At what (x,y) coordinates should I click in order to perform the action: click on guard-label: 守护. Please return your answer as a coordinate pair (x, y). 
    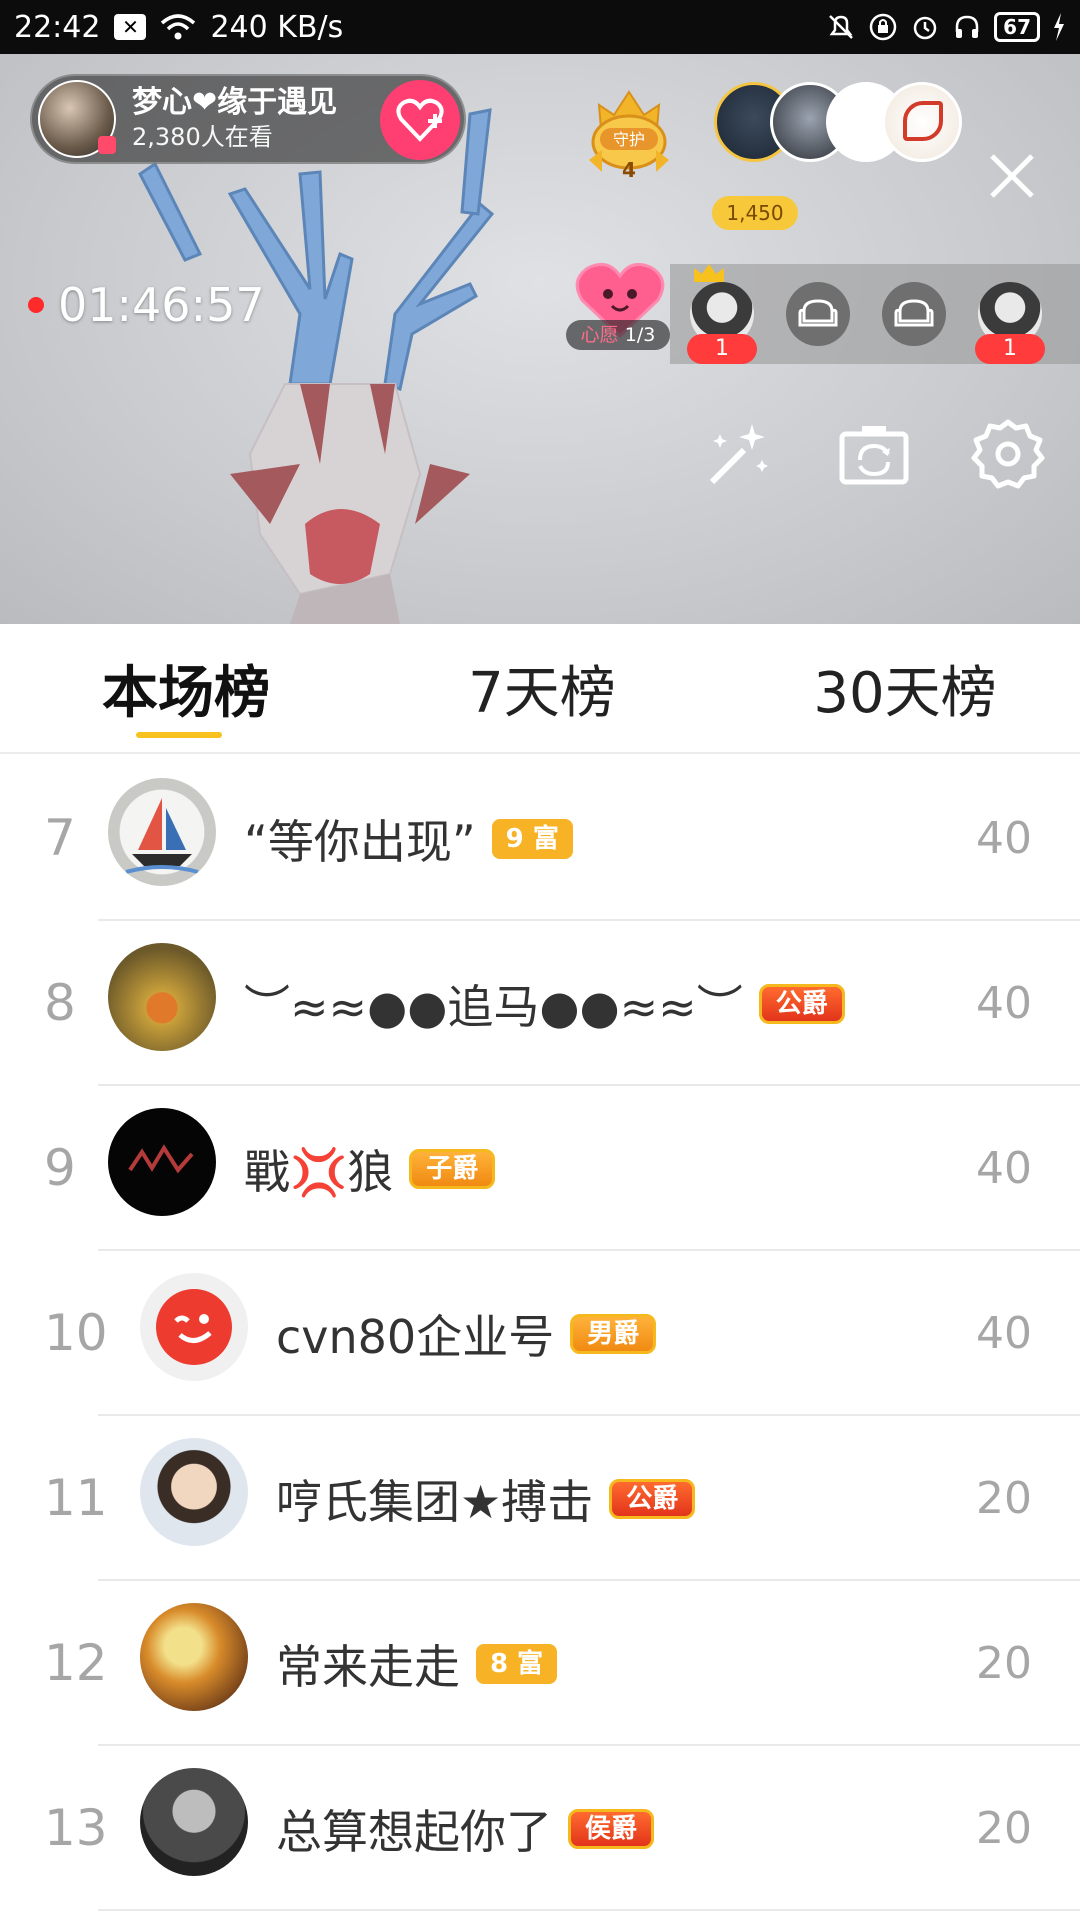
    Looking at the image, I should click on (629, 139).